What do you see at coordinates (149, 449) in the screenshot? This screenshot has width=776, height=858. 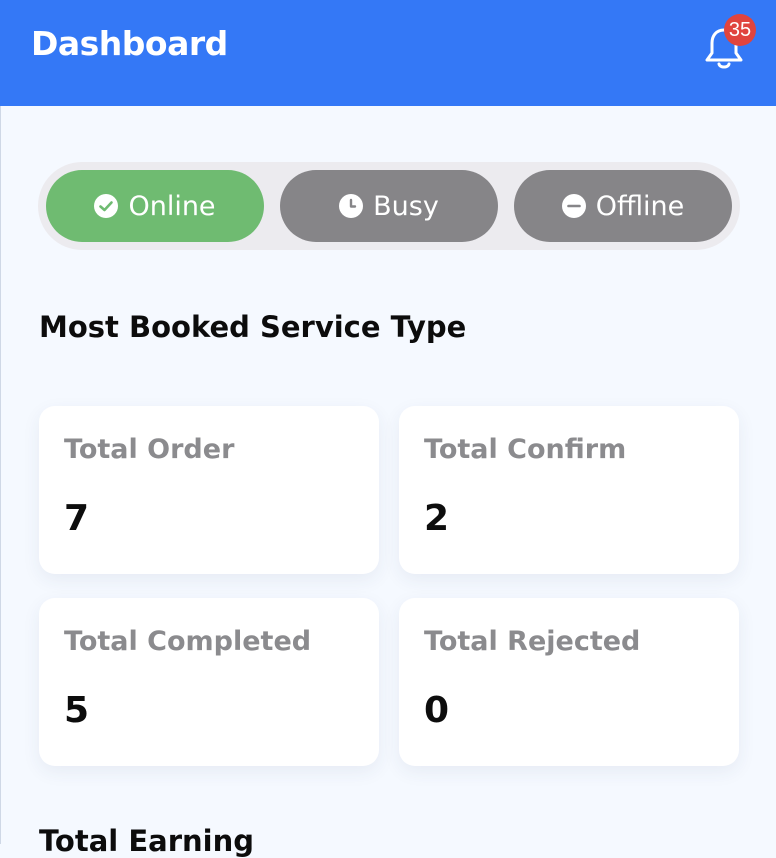 I see `stat-label: Total Order` at bounding box center [149, 449].